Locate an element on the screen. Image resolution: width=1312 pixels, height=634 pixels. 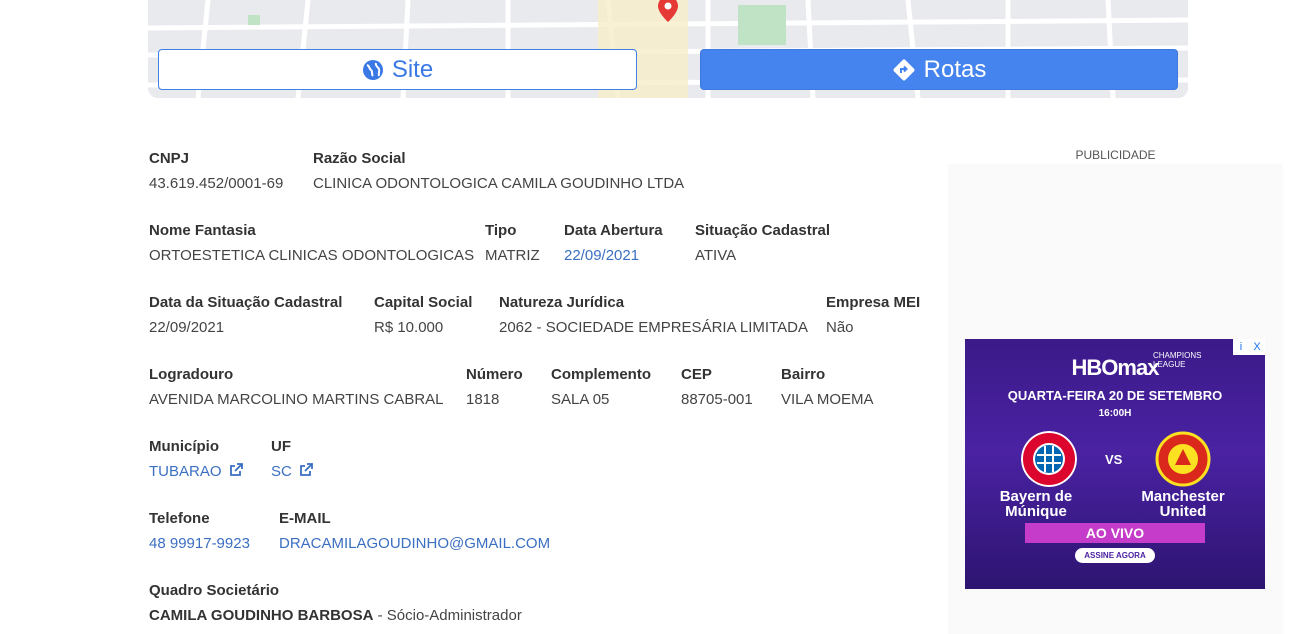
bairro-value: VILA MOEMA is located at coordinates (827, 399).